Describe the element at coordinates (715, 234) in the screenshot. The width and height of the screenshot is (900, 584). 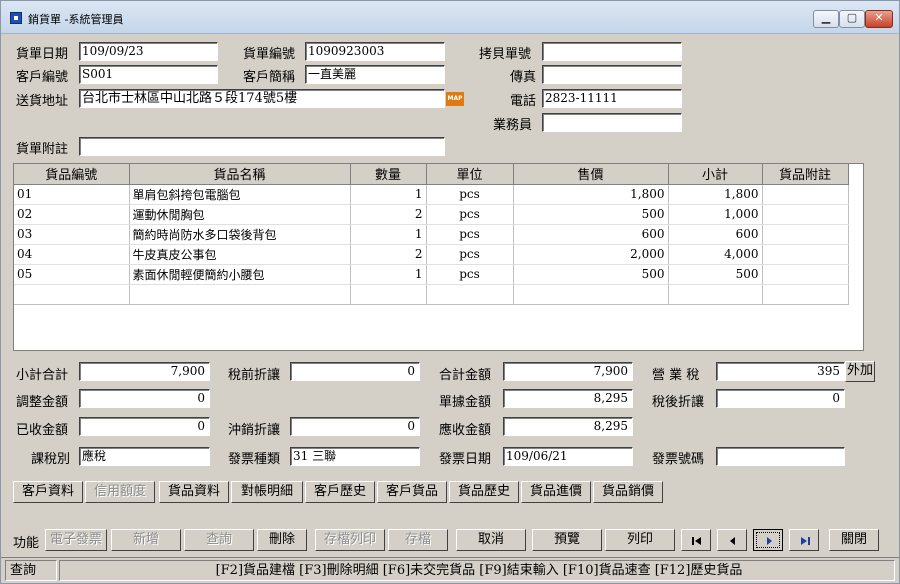
I see `cell-subtotal: 600` at that location.